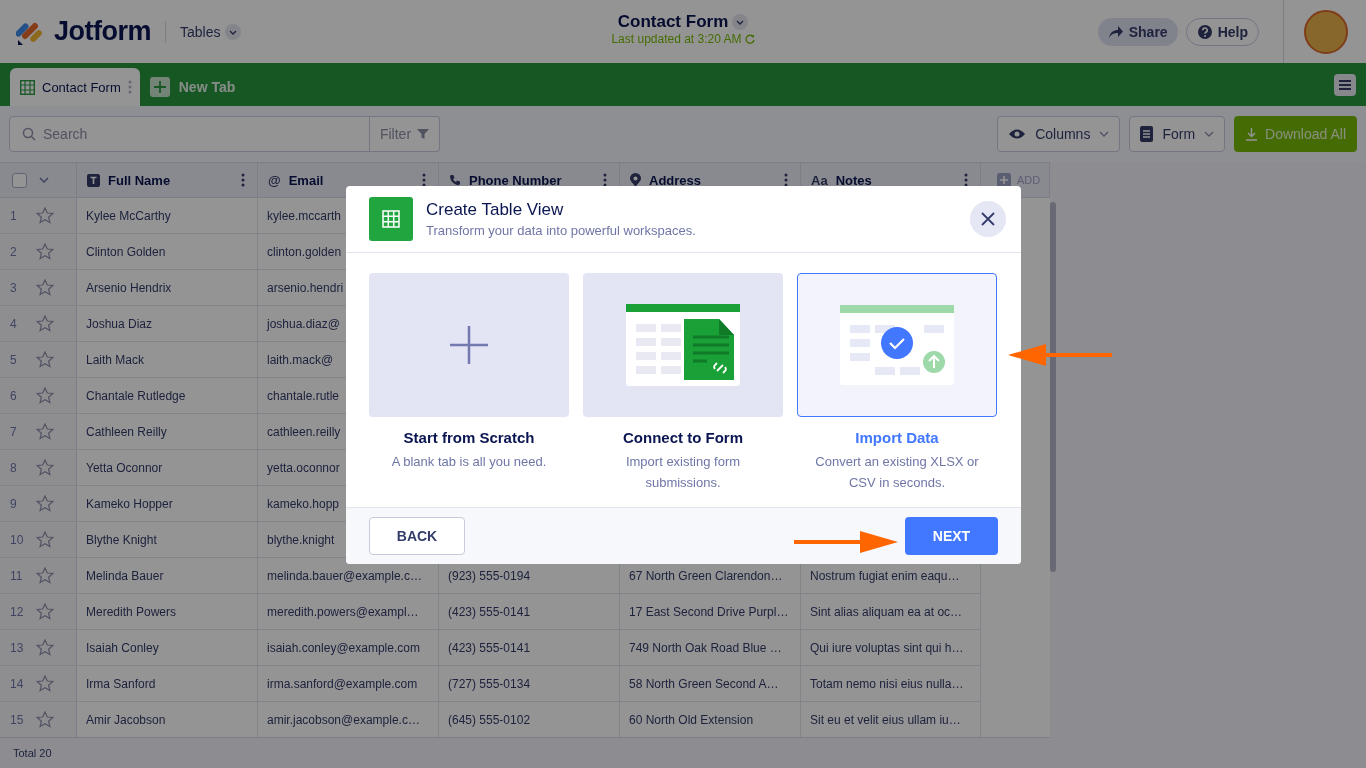 The image size is (1366, 768). What do you see at coordinates (14, 359) in the screenshot?
I see `row-number: 5` at bounding box center [14, 359].